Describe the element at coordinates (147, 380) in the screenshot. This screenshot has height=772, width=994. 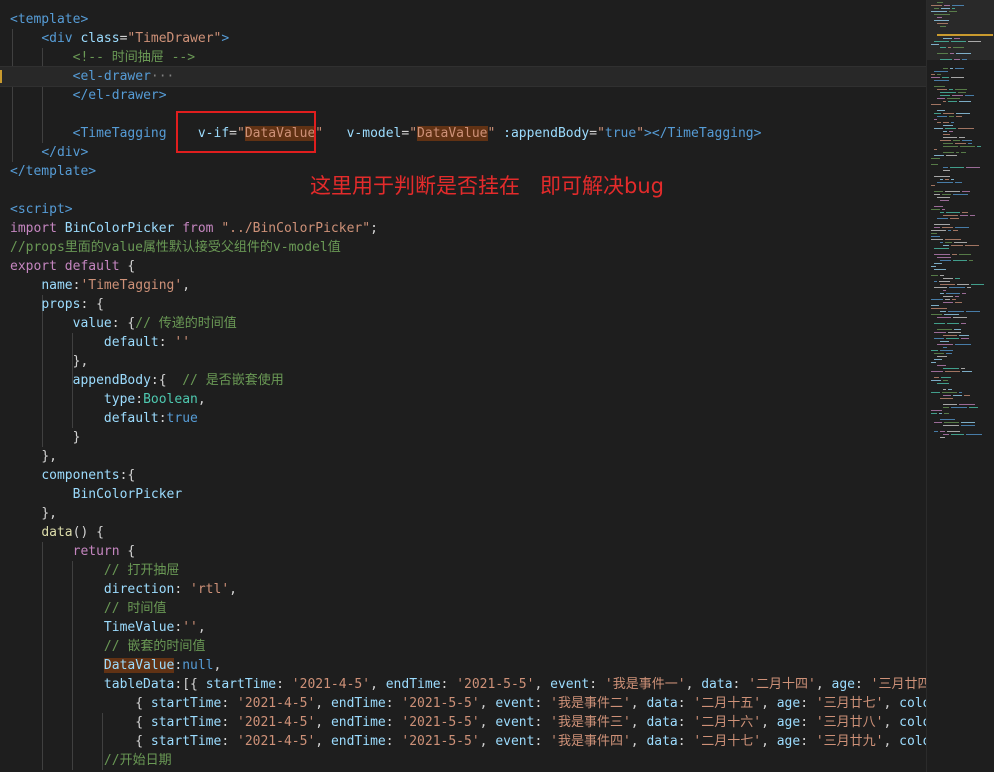
I see `code-line: appendBody:{ // 是否嵌套使用` at that location.